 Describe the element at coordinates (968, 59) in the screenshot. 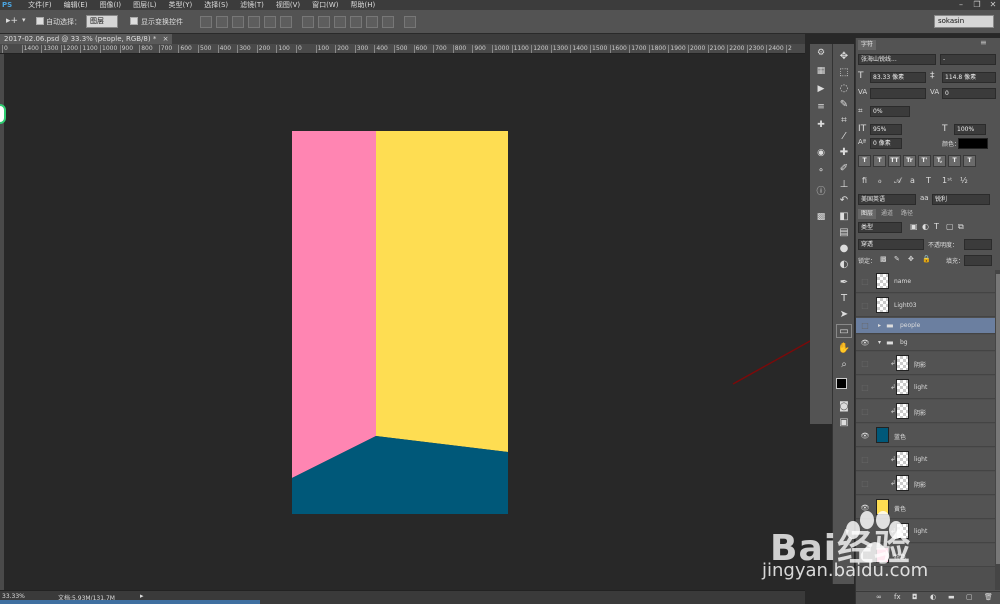

I see `font-style-select: -` at that location.